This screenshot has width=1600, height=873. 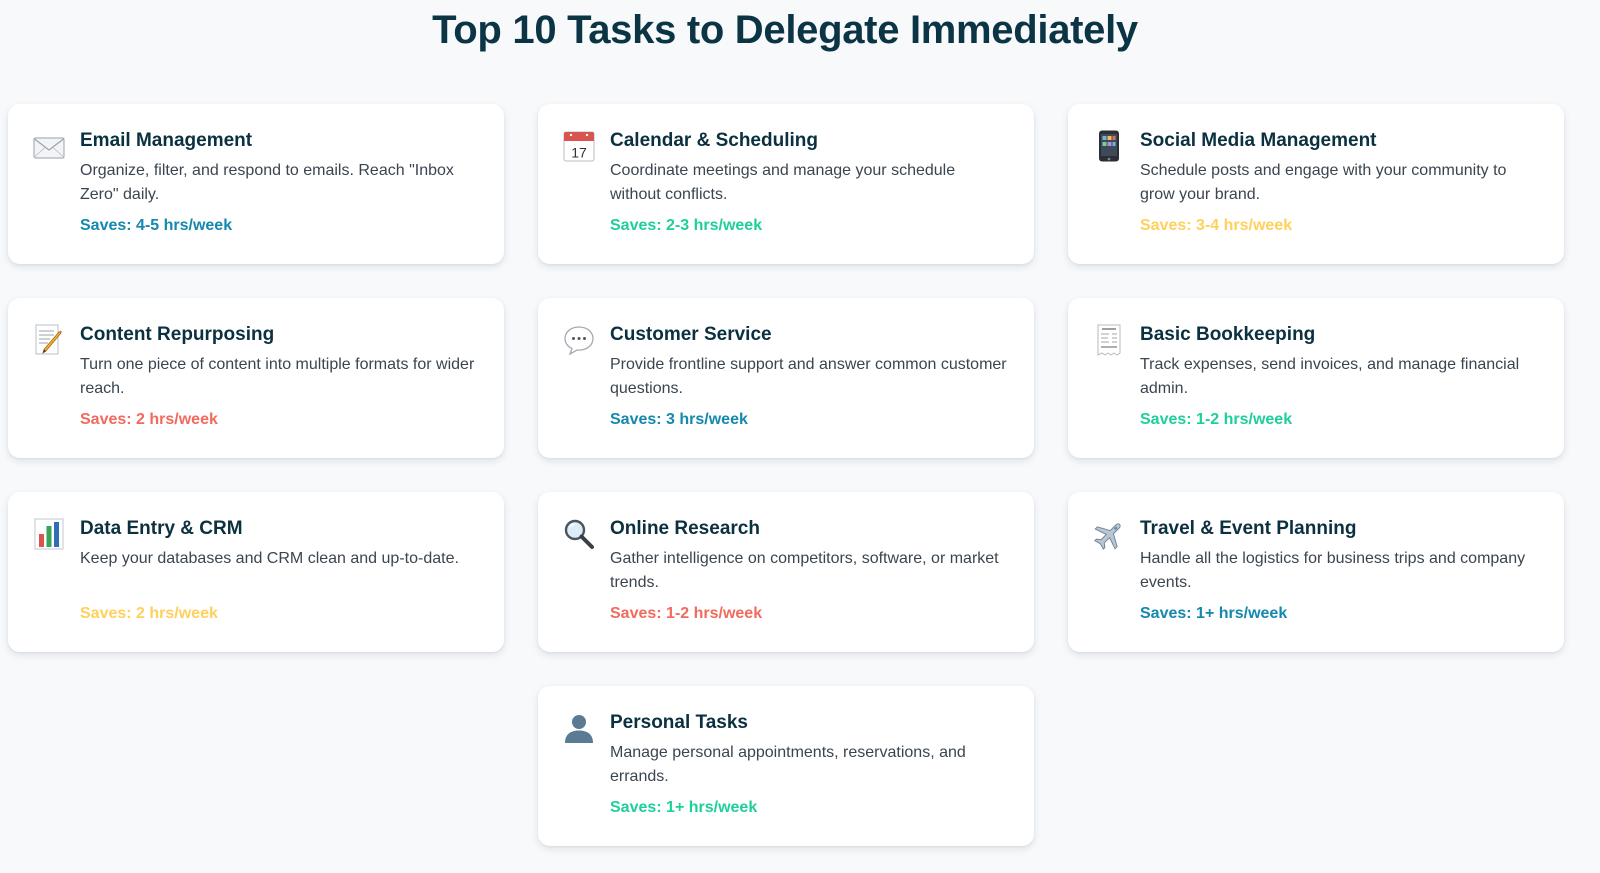 What do you see at coordinates (579, 729) in the screenshot?
I see `person-silhouette-icon` at bounding box center [579, 729].